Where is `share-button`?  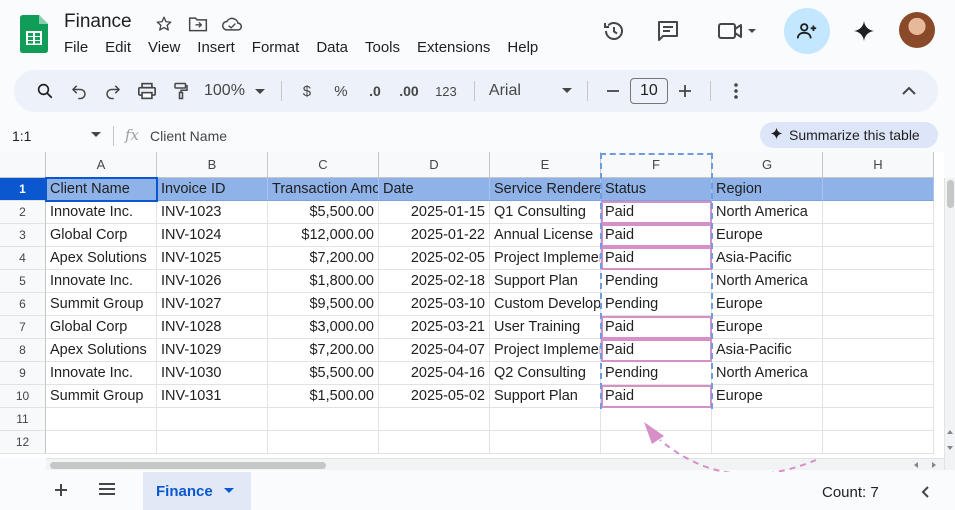 share-button is located at coordinates (807, 31).